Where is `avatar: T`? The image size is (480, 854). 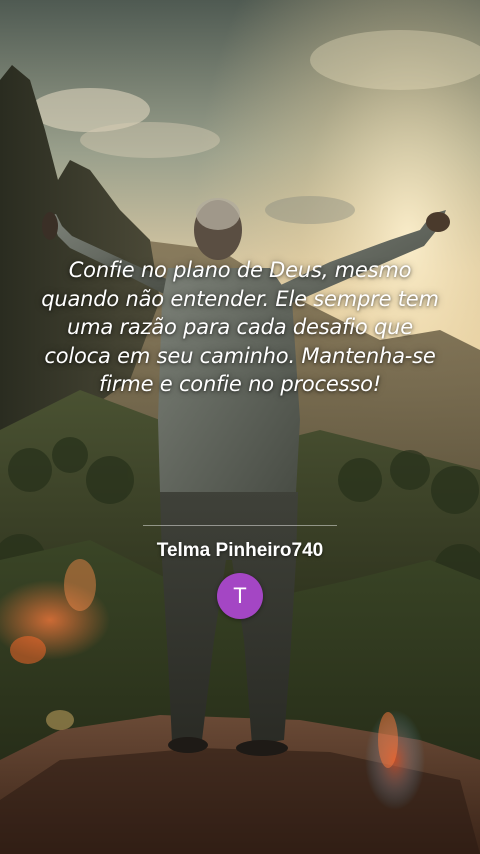
avatar: T is located at coordinates (240, 596).